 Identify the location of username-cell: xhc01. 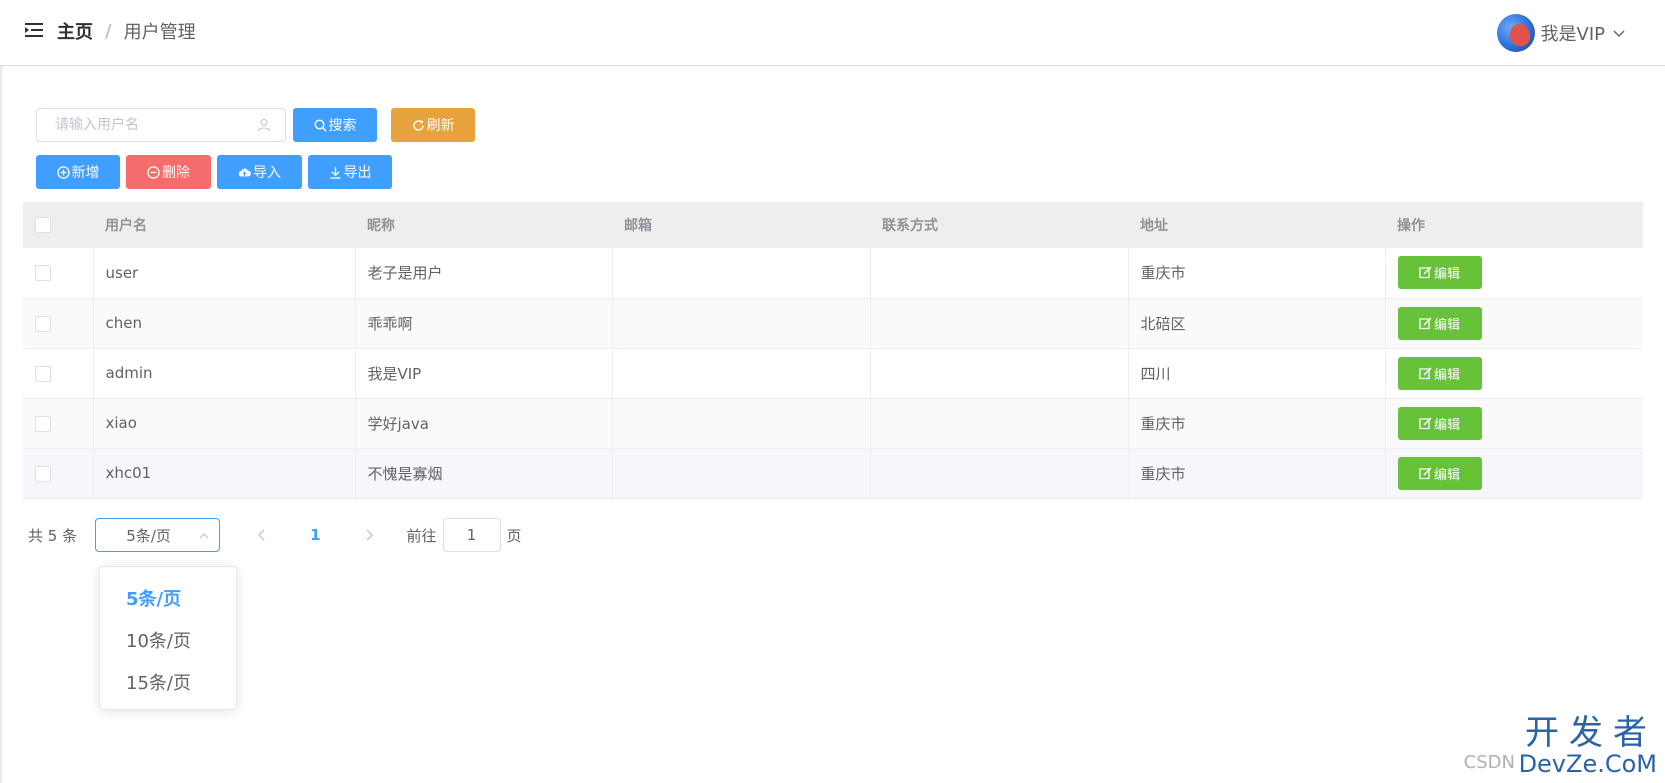
(224, 473).